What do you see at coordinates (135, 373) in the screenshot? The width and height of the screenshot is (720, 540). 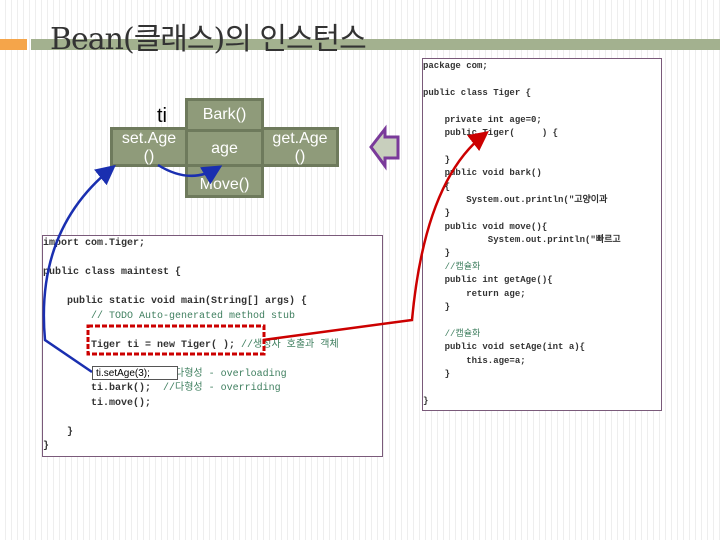 I see `set-age-callout: ti.setAge(3);` at bounding box center [135, 373].